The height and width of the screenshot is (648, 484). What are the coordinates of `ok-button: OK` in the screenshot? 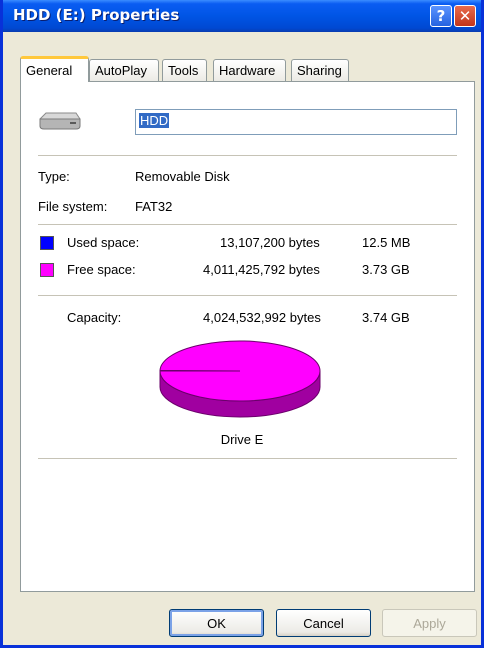 It's located at (216, 623).